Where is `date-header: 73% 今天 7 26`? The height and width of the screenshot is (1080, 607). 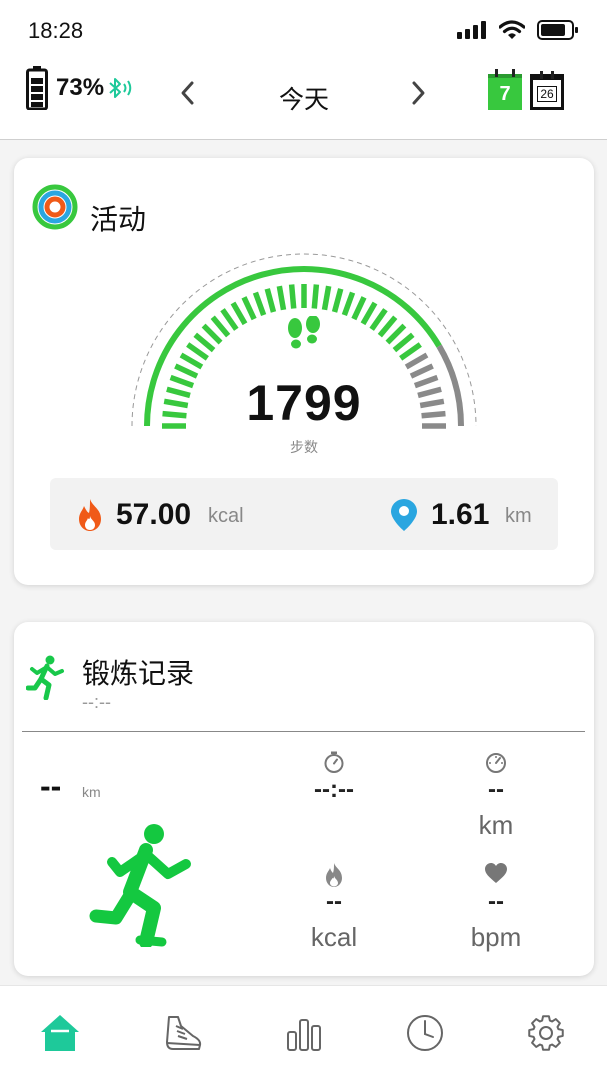
date-header: 73% 今天 7 26 is located at coordinates (303, 99).